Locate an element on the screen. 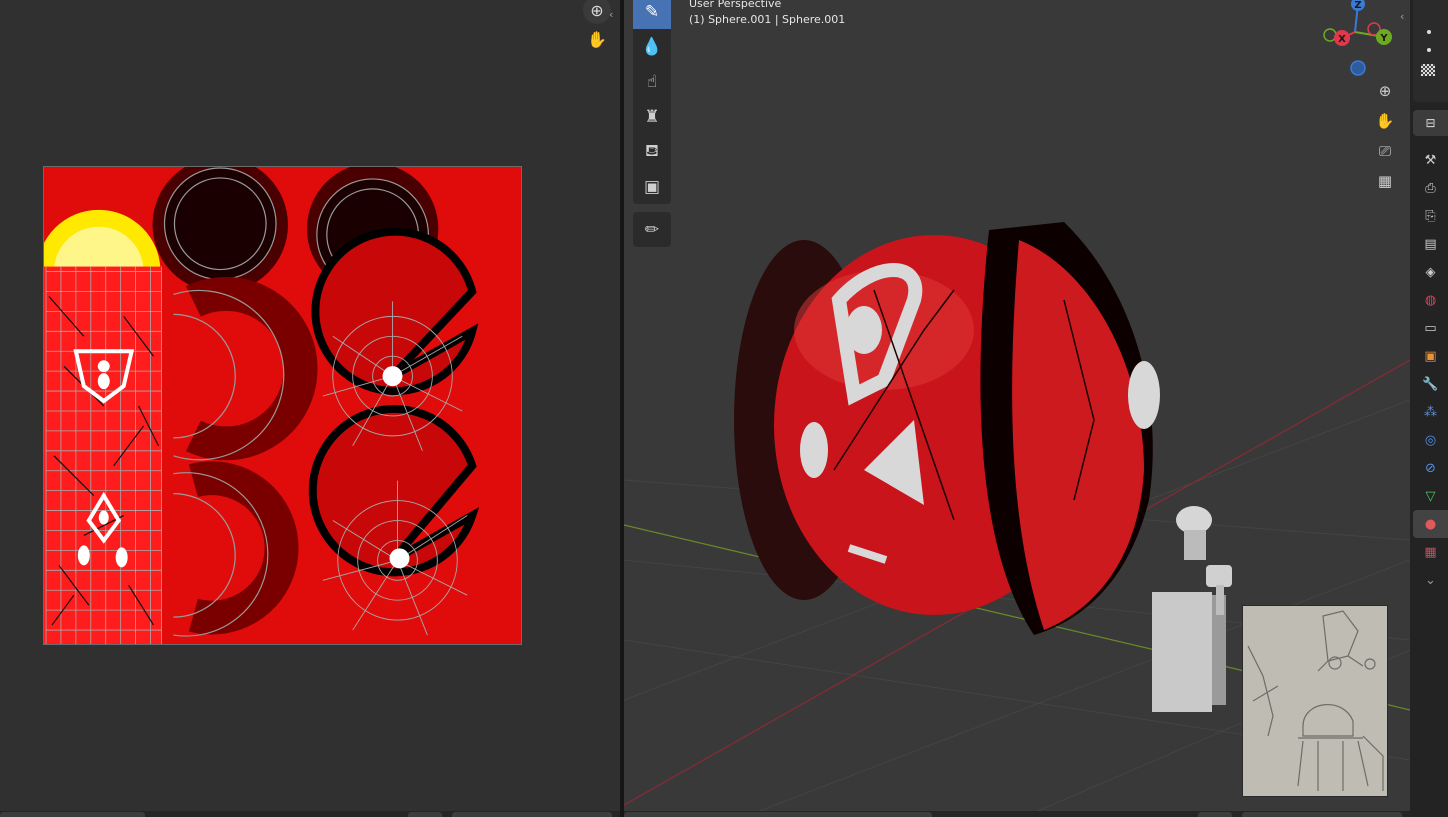 This screenshot has height=817, width=1448. world-icon: ◍ is located at coordinates (1430, 300).